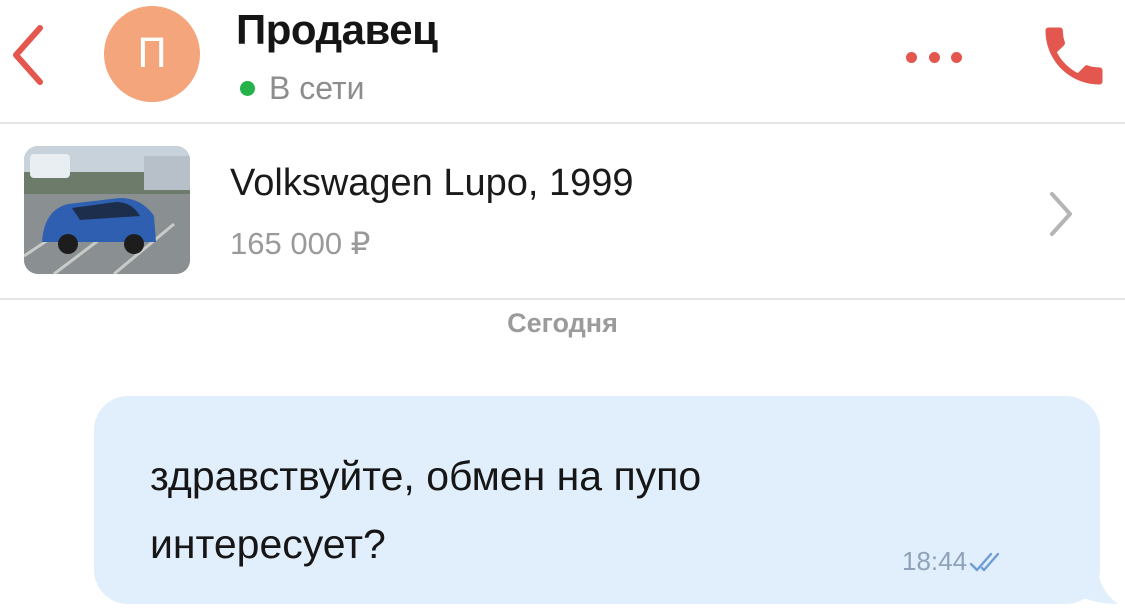 The image size is (1125, 615). Describe the element at coordinates (247, 88) in the screenshot. I see `online-dot-icon` at that location.